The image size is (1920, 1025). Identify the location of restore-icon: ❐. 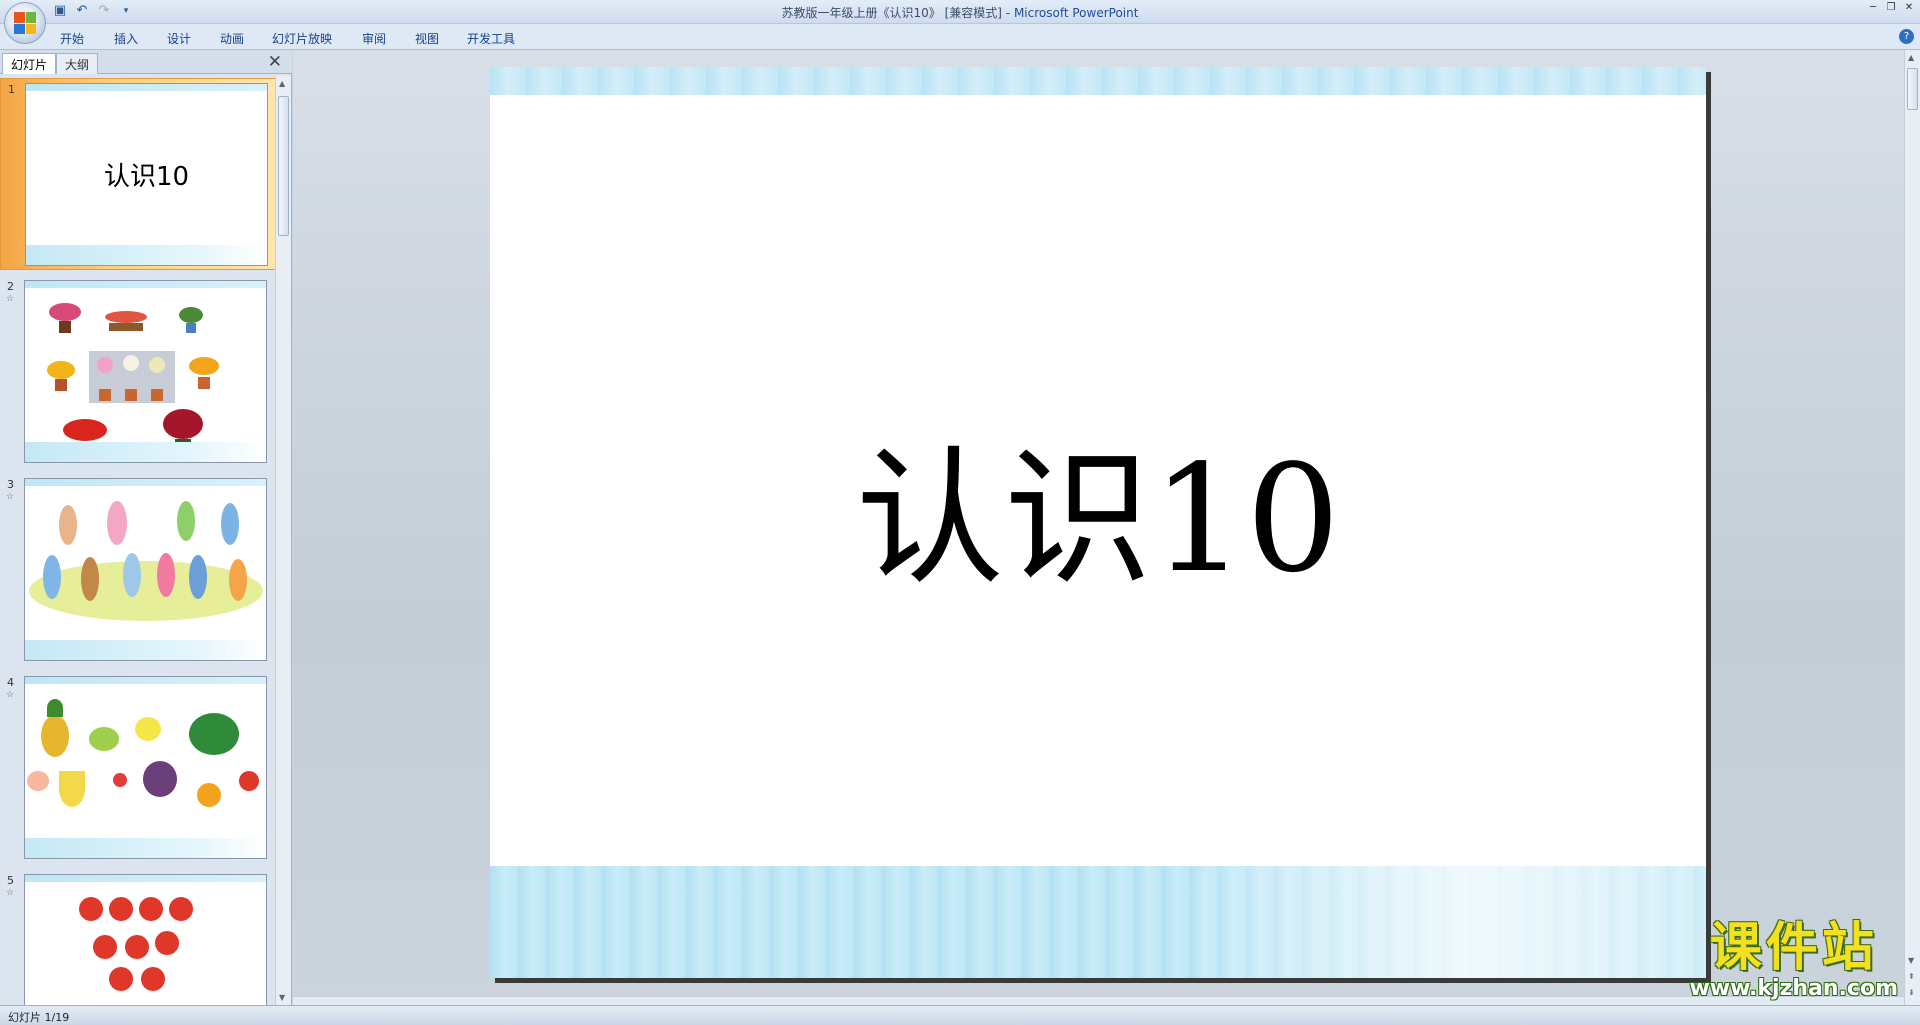
(1891, 8).